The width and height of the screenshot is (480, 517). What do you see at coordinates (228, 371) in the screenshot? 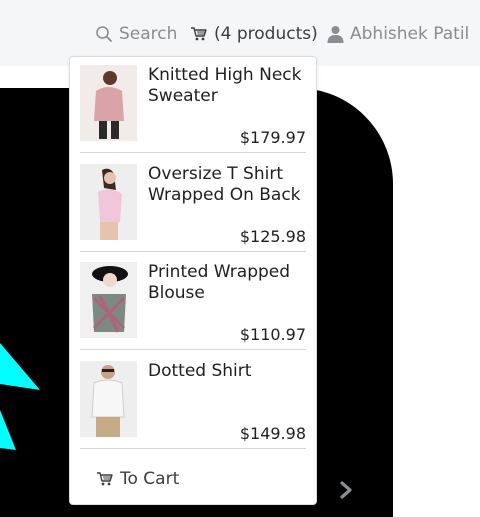
I see `product-name: Dotted Shirt` at bounding box center [228, 371].